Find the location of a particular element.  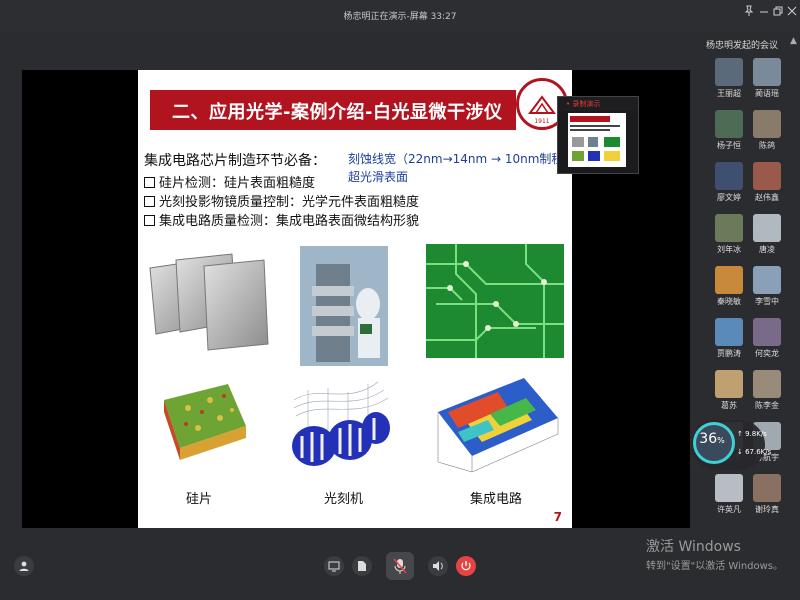

pin-icon is located at coordinates (749, 12).